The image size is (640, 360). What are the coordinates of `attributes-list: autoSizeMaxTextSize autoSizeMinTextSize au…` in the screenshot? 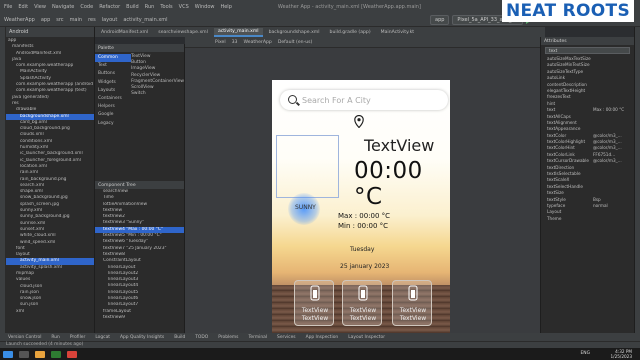 It's located at (587, 139).